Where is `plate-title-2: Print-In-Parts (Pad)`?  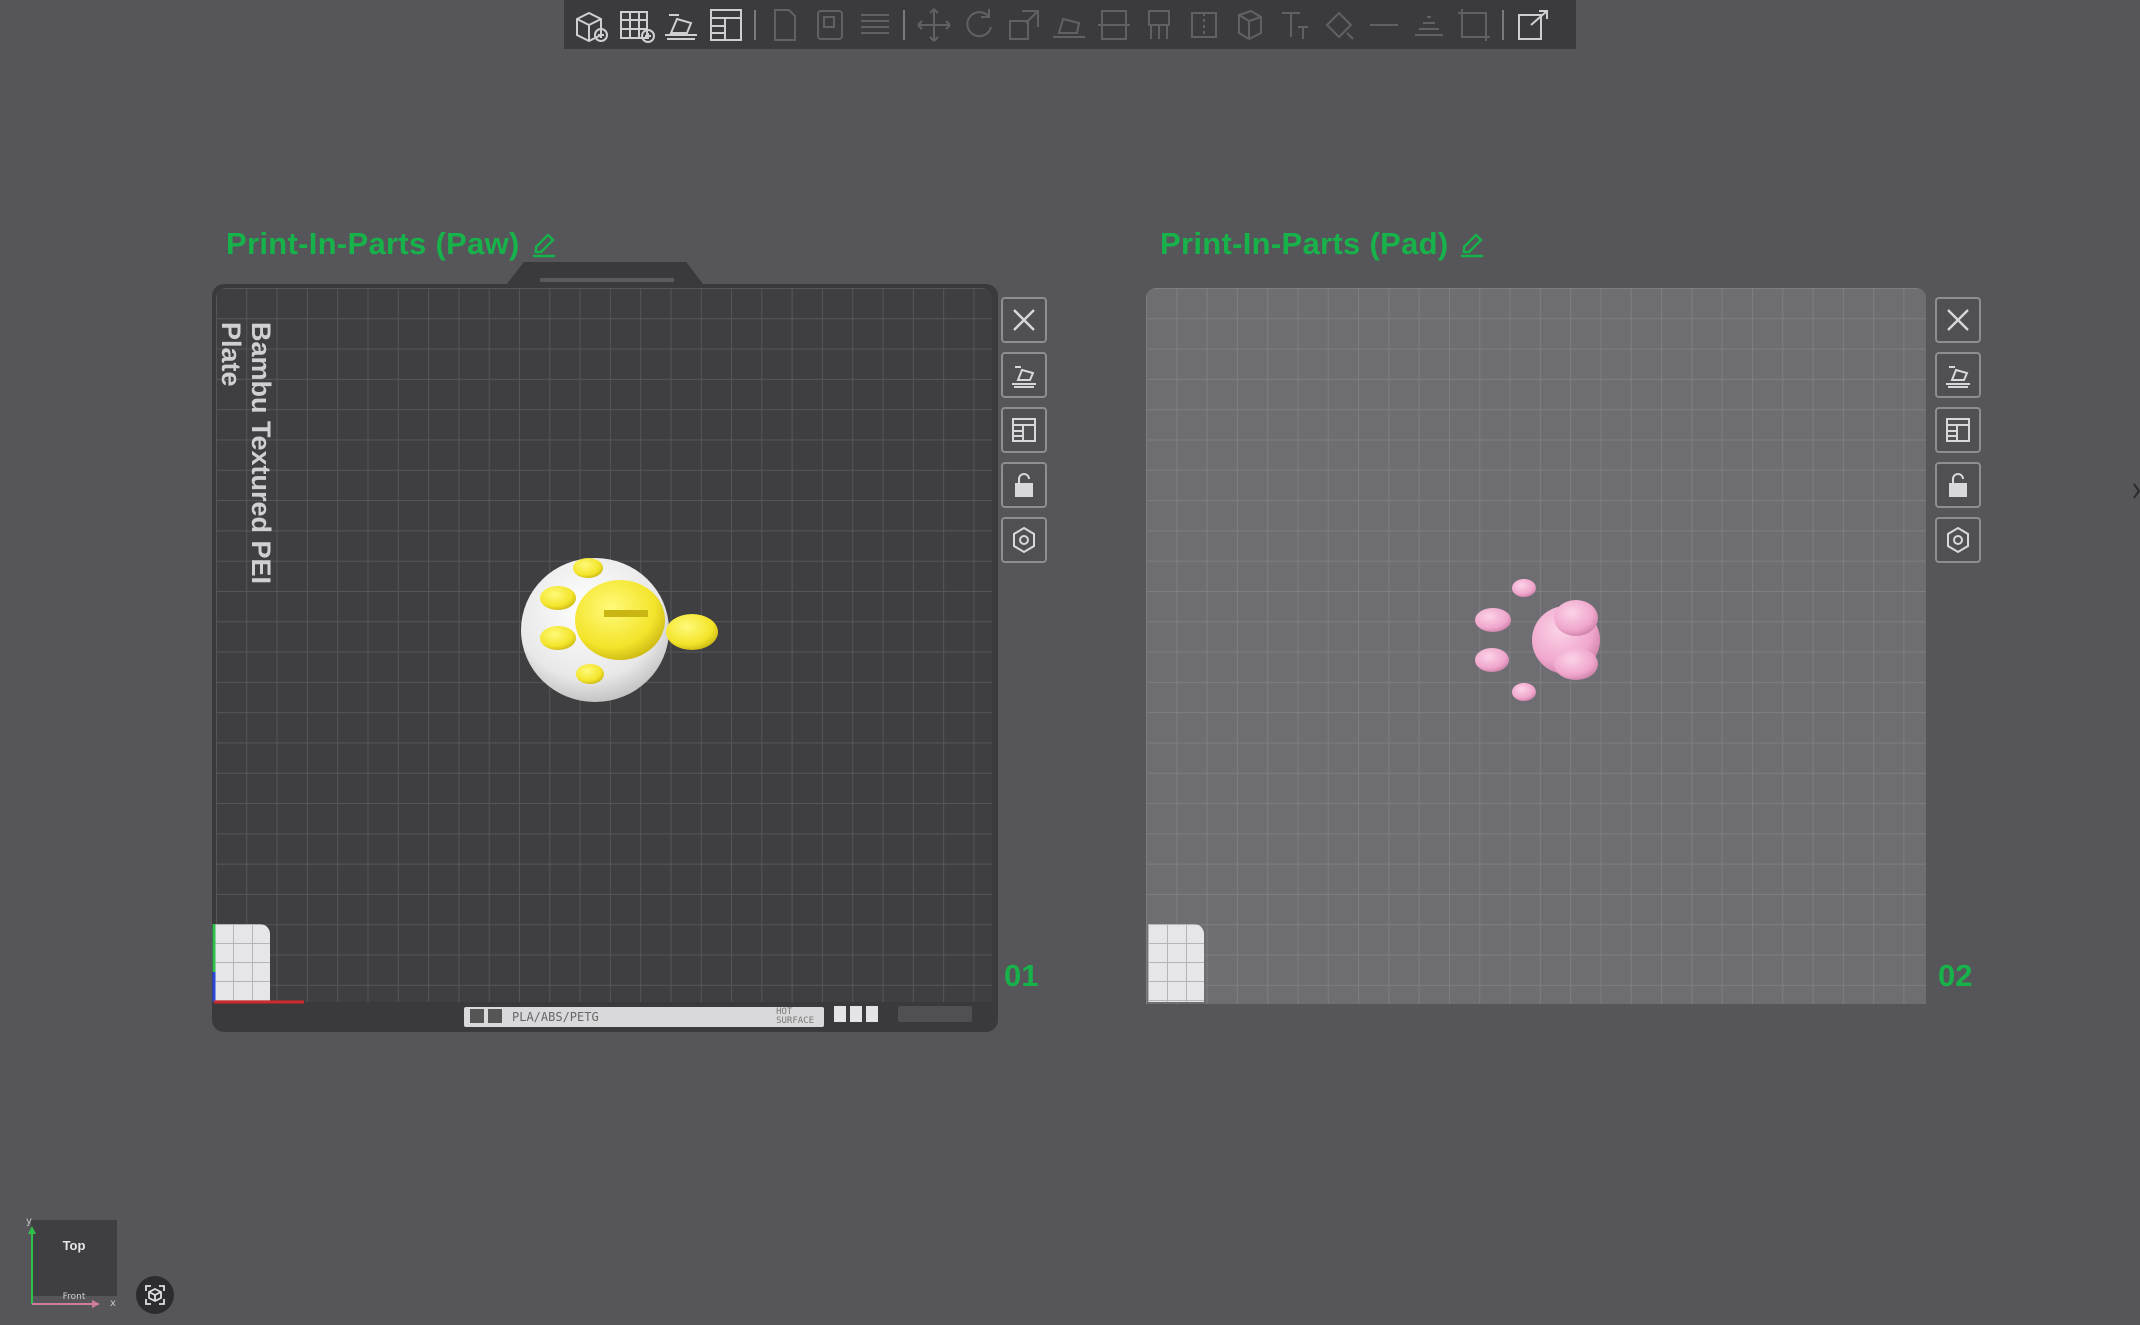 plate-title-2: Print-In-Parts (Pad) is located at coordinates (1323, 244).